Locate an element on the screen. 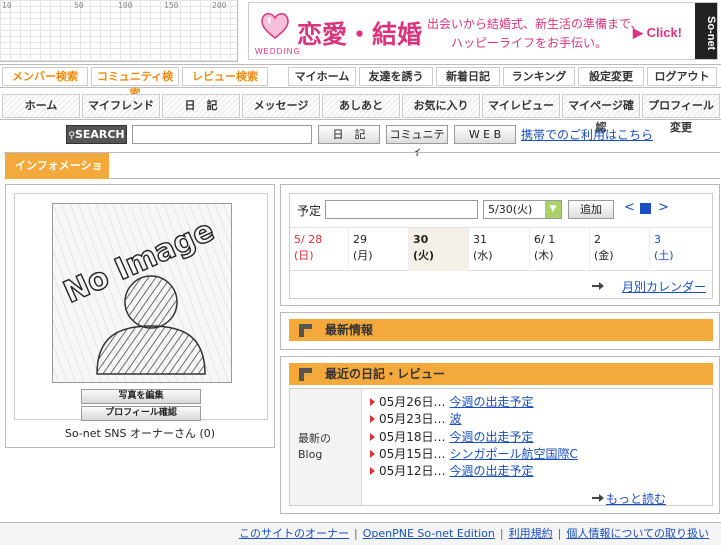 Image resolution: width=721 pixels, height=545 pixels. footer-owner-link: このサイトのオーナー is located at coordinates (294, 533).